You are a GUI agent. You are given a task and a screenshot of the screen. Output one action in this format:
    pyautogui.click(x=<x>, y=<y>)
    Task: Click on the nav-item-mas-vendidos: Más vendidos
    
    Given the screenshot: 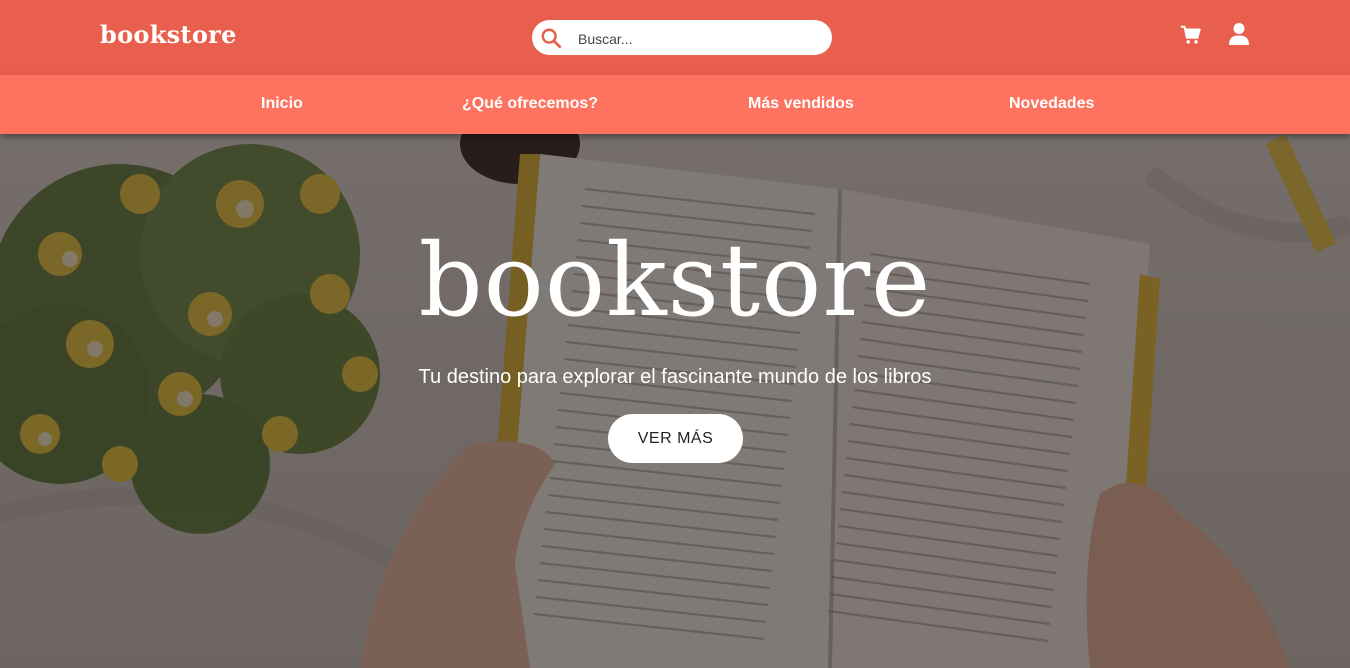 What is the action you would take?
    pyautogui.click(x=801, y=104)
    